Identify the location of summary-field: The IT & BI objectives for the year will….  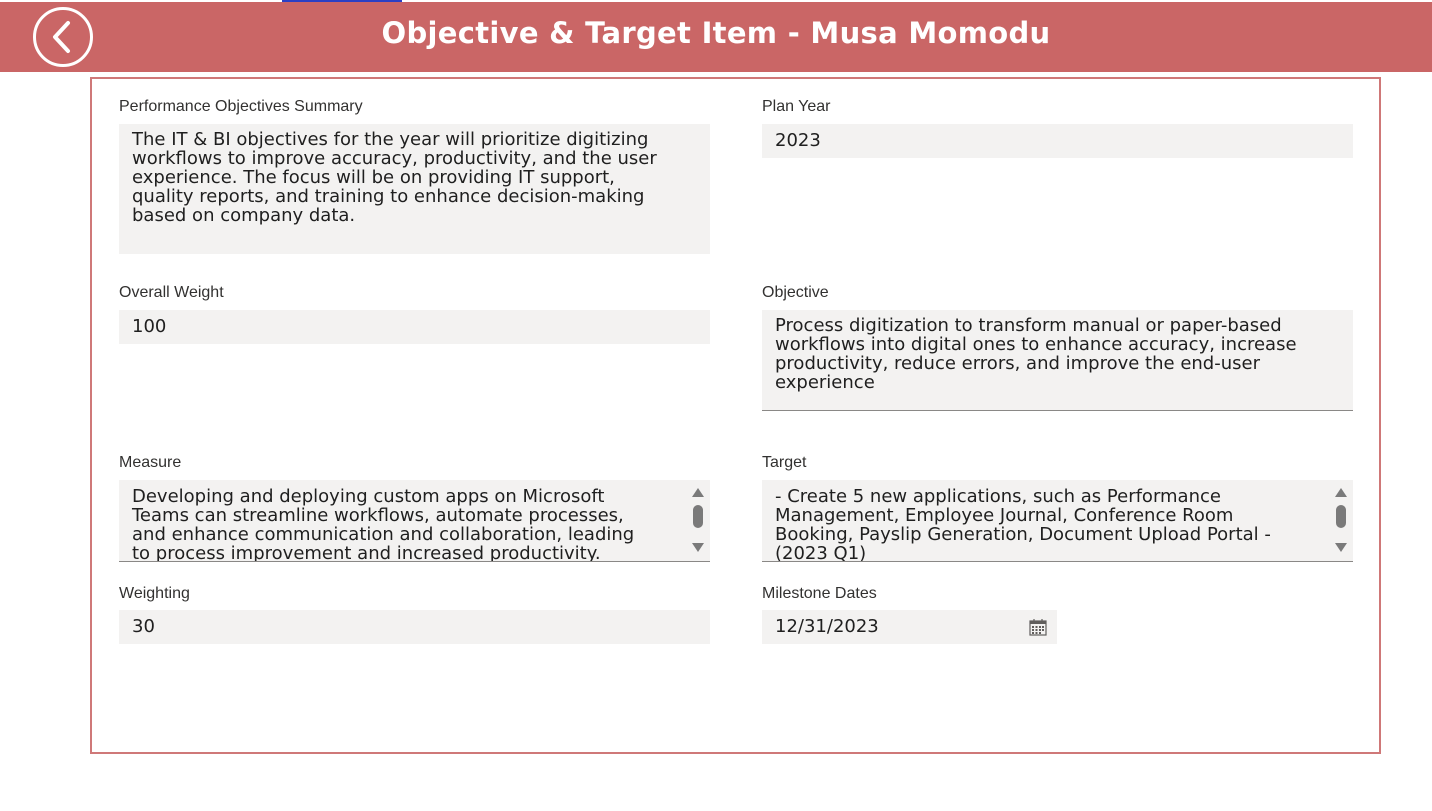
(414, 189).